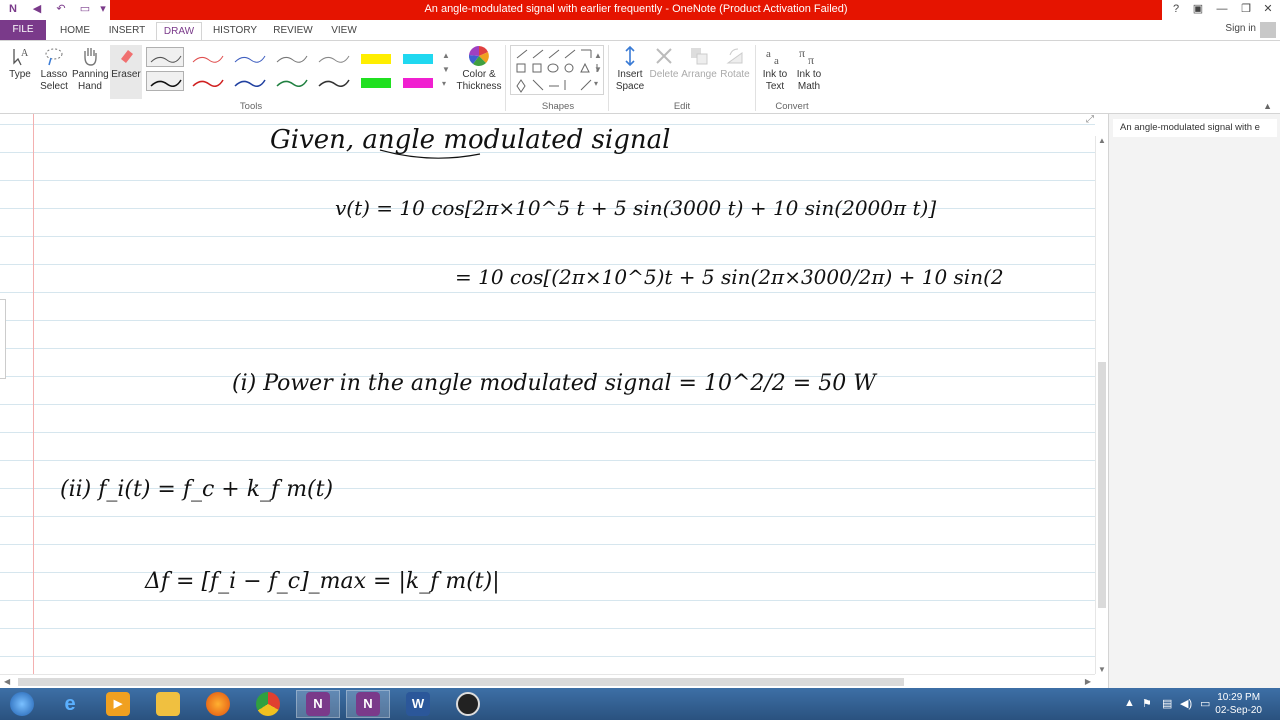 The width and height of the screenshot is (1280, 720). Describe the element at coordinates (1205, 703) in the screenshot. I see `tray-monitor-icon: ▭` at that location.